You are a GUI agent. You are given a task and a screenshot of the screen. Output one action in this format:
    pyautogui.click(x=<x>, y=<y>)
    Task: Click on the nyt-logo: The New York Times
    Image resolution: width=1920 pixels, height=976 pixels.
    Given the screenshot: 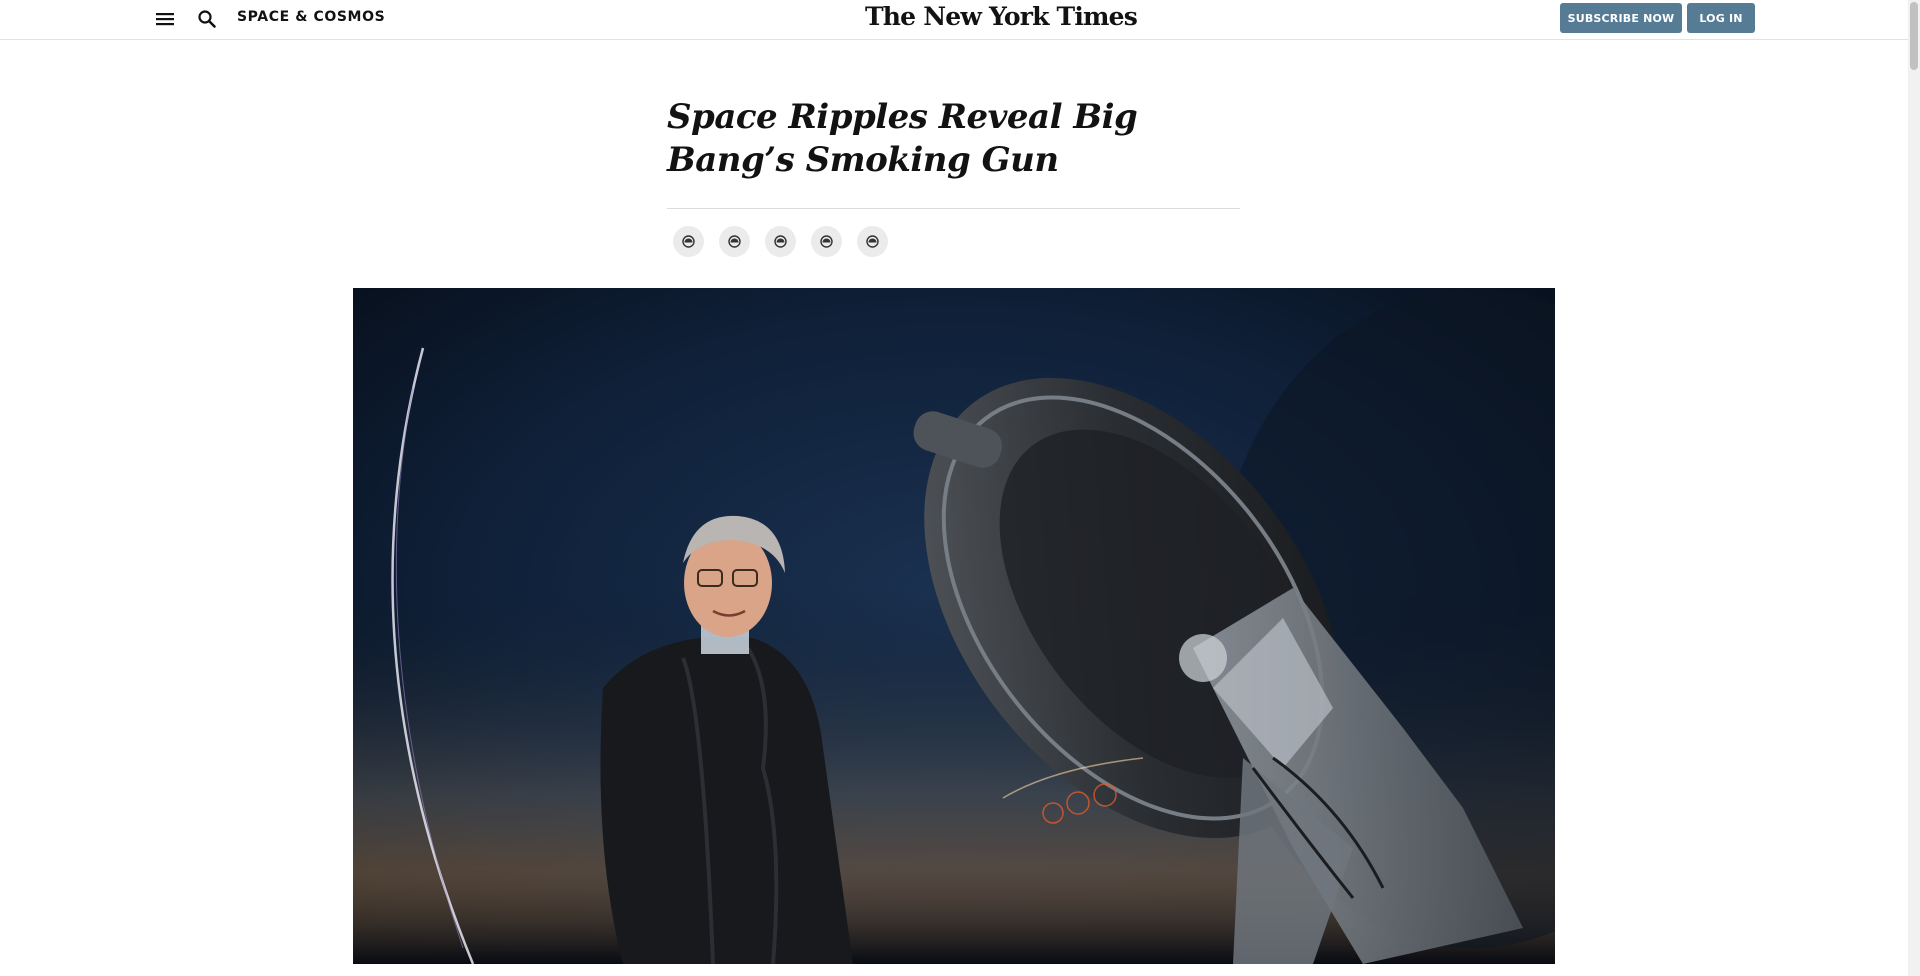 What is the action you would take?
    pyautogui.click(x=1001, y=17)
    